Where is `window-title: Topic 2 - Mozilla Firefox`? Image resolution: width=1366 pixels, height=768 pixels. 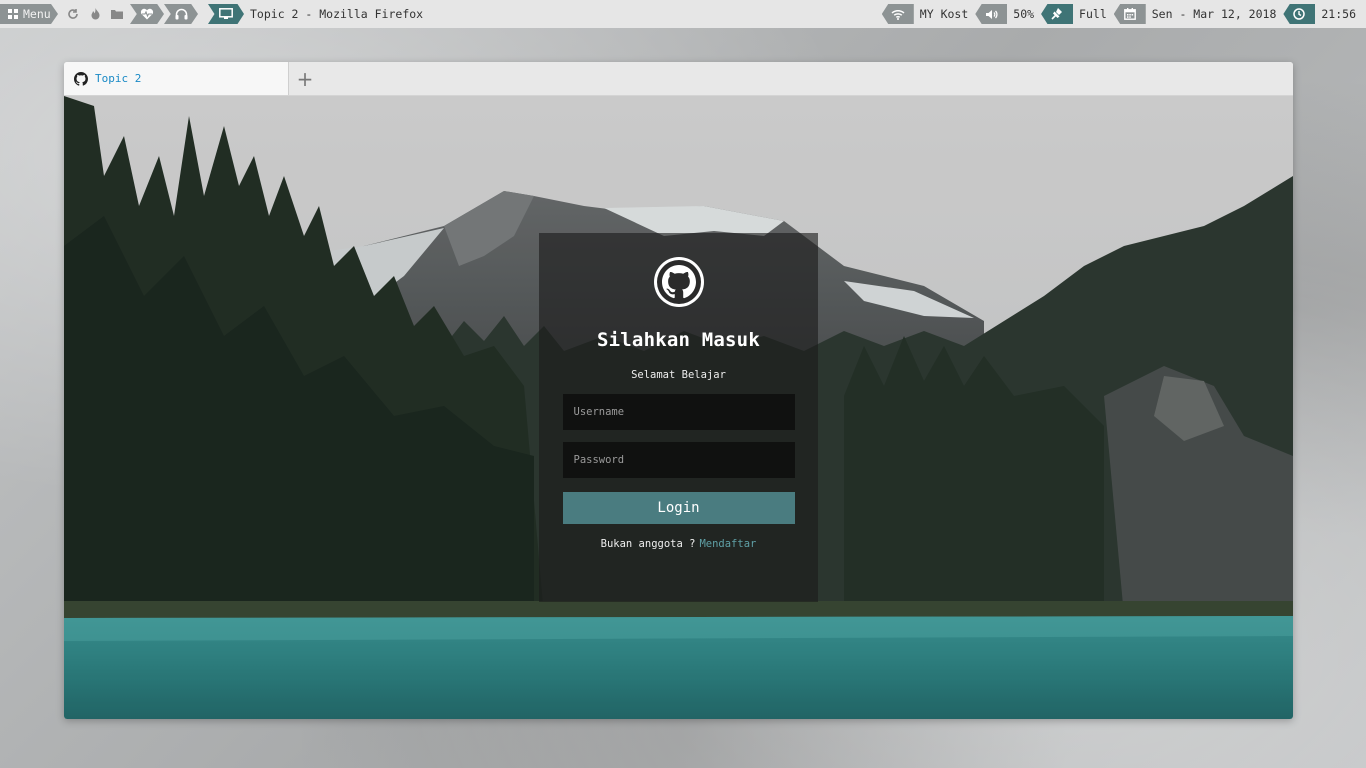 window-title: Topic 2 - Mozilla Firefox is located at coordinates (337, 14).